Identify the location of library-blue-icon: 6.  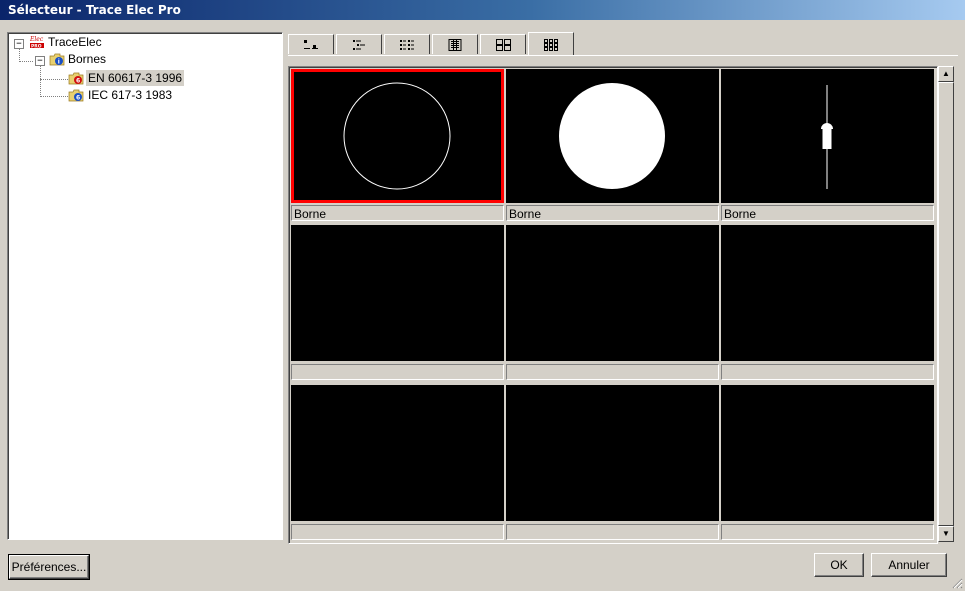
(76, 95).